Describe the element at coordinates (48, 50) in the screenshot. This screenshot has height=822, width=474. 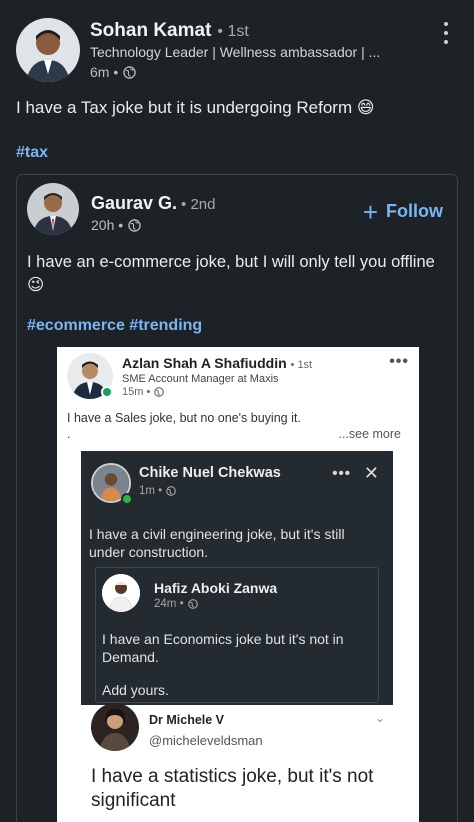
I see `author-avatar` at that location.